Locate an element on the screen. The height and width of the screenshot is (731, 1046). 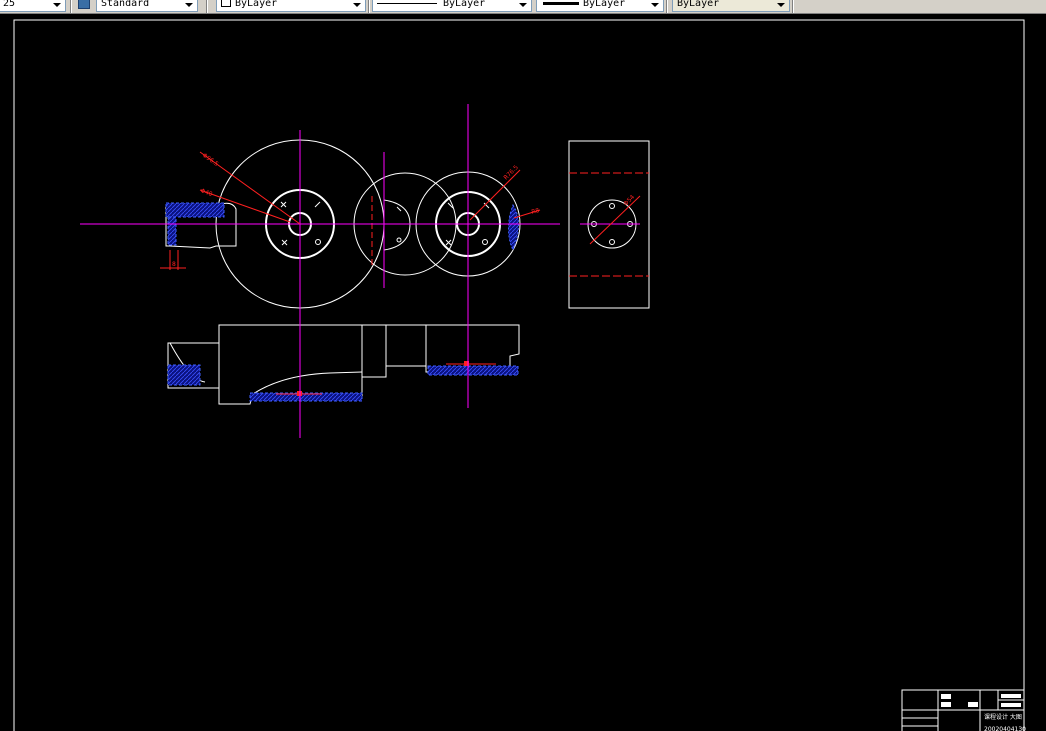
text-style-value: Standard is located at coordinates (125, 4).